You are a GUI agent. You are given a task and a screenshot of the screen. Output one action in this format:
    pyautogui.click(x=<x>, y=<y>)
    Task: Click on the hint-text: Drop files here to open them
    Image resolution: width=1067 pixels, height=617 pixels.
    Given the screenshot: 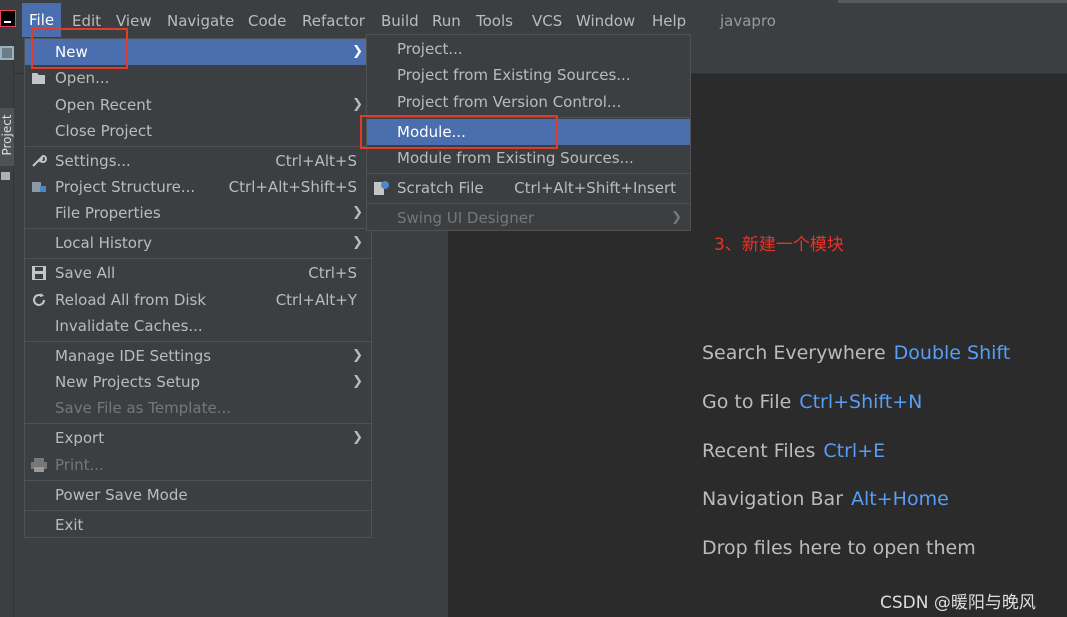 What is the action you would take?
    pyautogui.click(x=839, y=548)
    